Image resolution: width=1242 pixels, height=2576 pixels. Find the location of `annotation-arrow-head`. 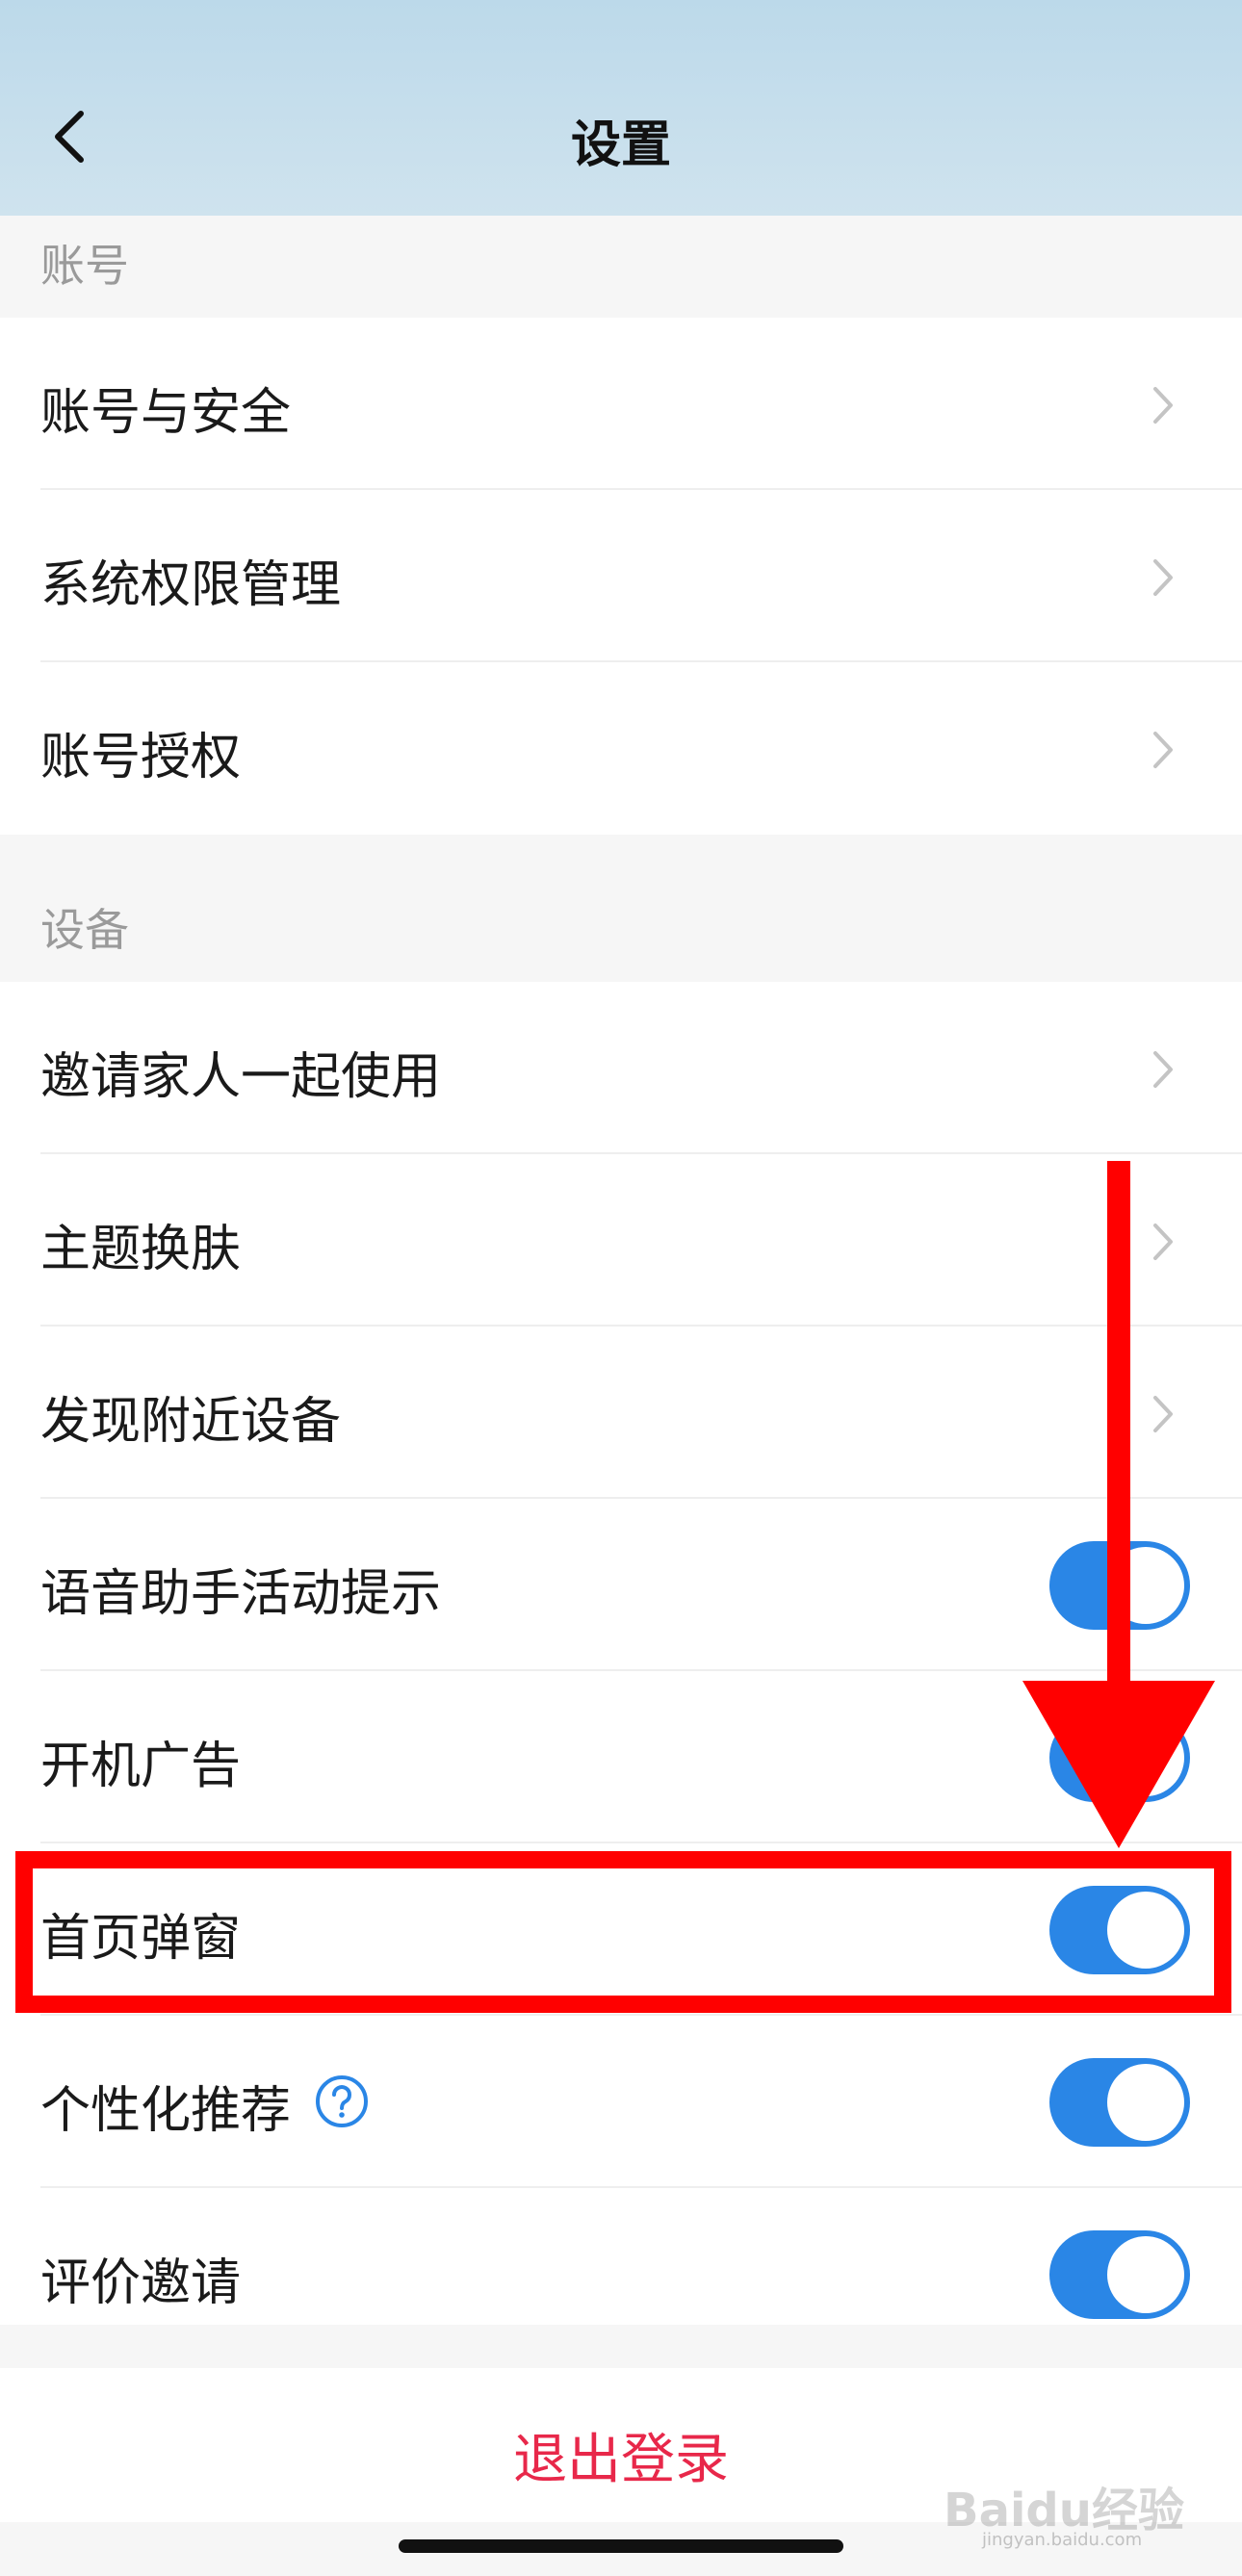

annotation-arrow-head is located at coordinates (1118, 1765).